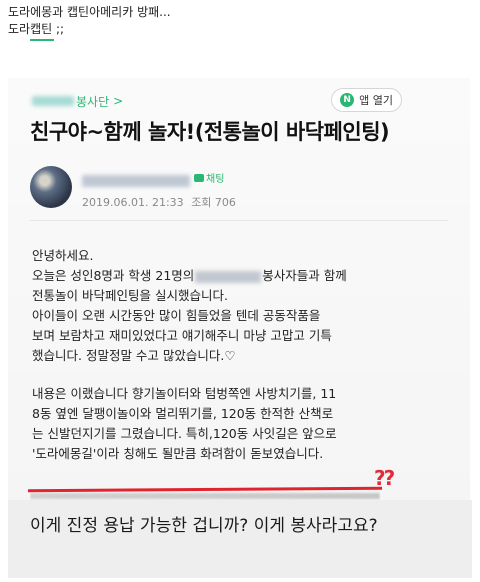 This screenshot has height=582, width=480. What do you see at coordinates (205, 495) in the screenshot?
I see `cut-off-text-row` at bounding box center [205, 495].